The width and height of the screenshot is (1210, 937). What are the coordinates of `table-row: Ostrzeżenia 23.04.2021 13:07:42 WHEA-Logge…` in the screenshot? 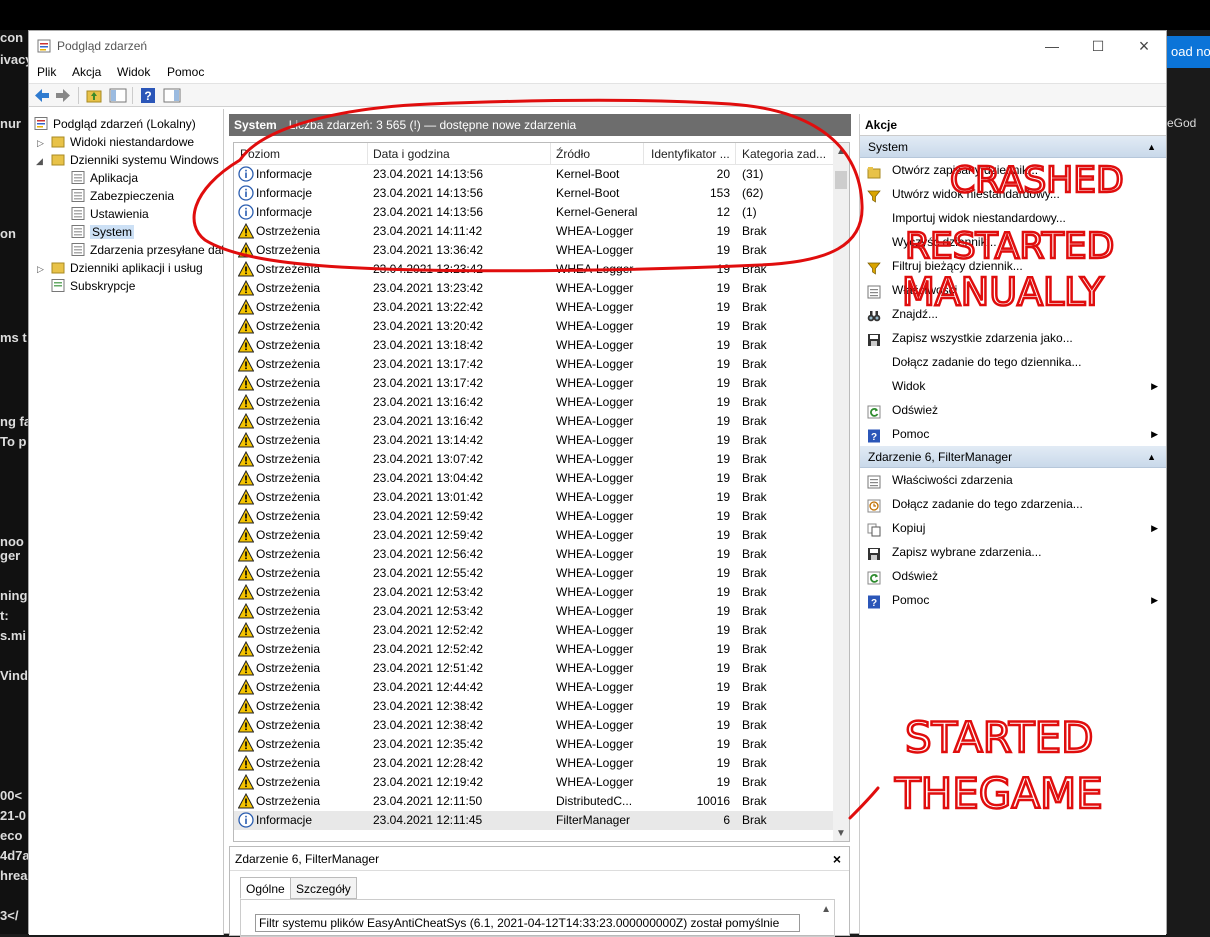 It's located at (534, 459).